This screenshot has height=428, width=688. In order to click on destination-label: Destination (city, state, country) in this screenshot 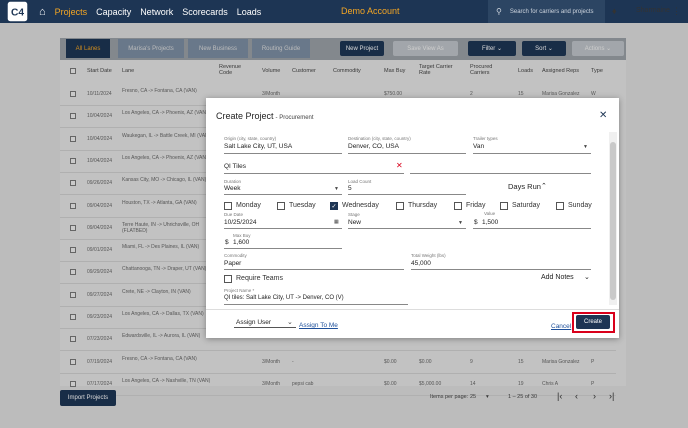, I will do `click(379, 138)`.